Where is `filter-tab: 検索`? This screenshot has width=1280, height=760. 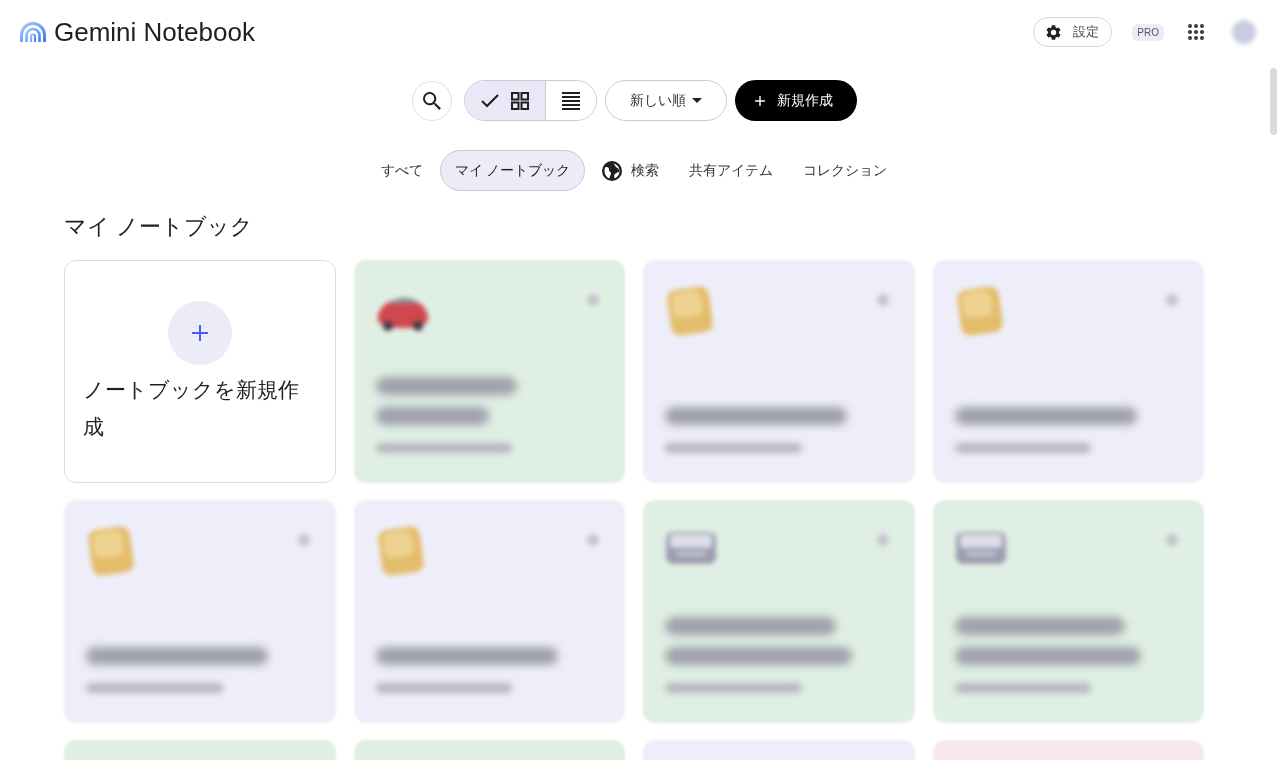 filter-tab: 検索 is located at coordinates (631, 170).